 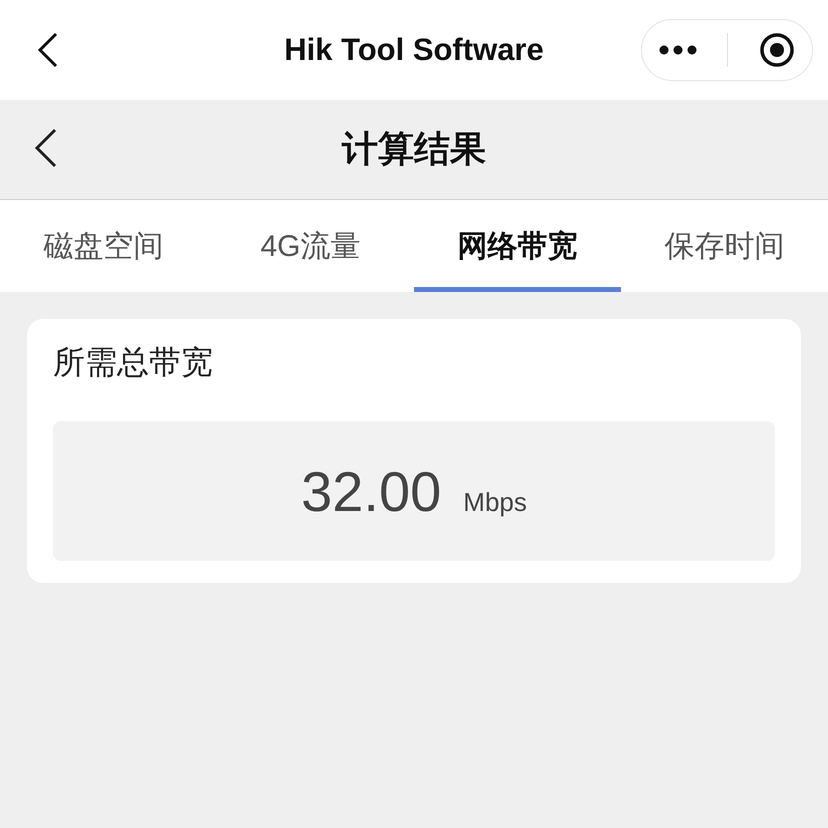 I want to click on more-icon, so click(x=678, y=50).